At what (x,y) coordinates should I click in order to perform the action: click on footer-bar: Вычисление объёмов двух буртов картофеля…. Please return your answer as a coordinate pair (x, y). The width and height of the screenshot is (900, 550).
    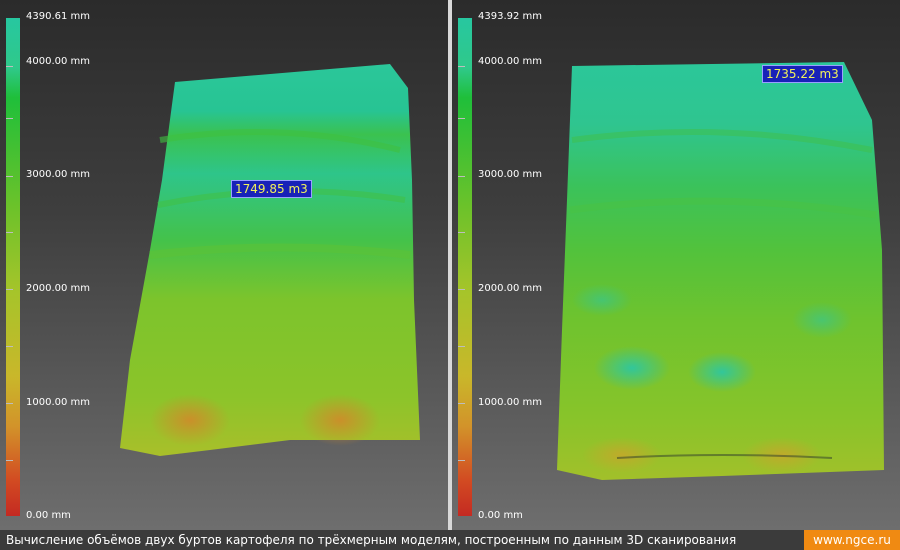
    Looking at the image, I should click on (450, 540).